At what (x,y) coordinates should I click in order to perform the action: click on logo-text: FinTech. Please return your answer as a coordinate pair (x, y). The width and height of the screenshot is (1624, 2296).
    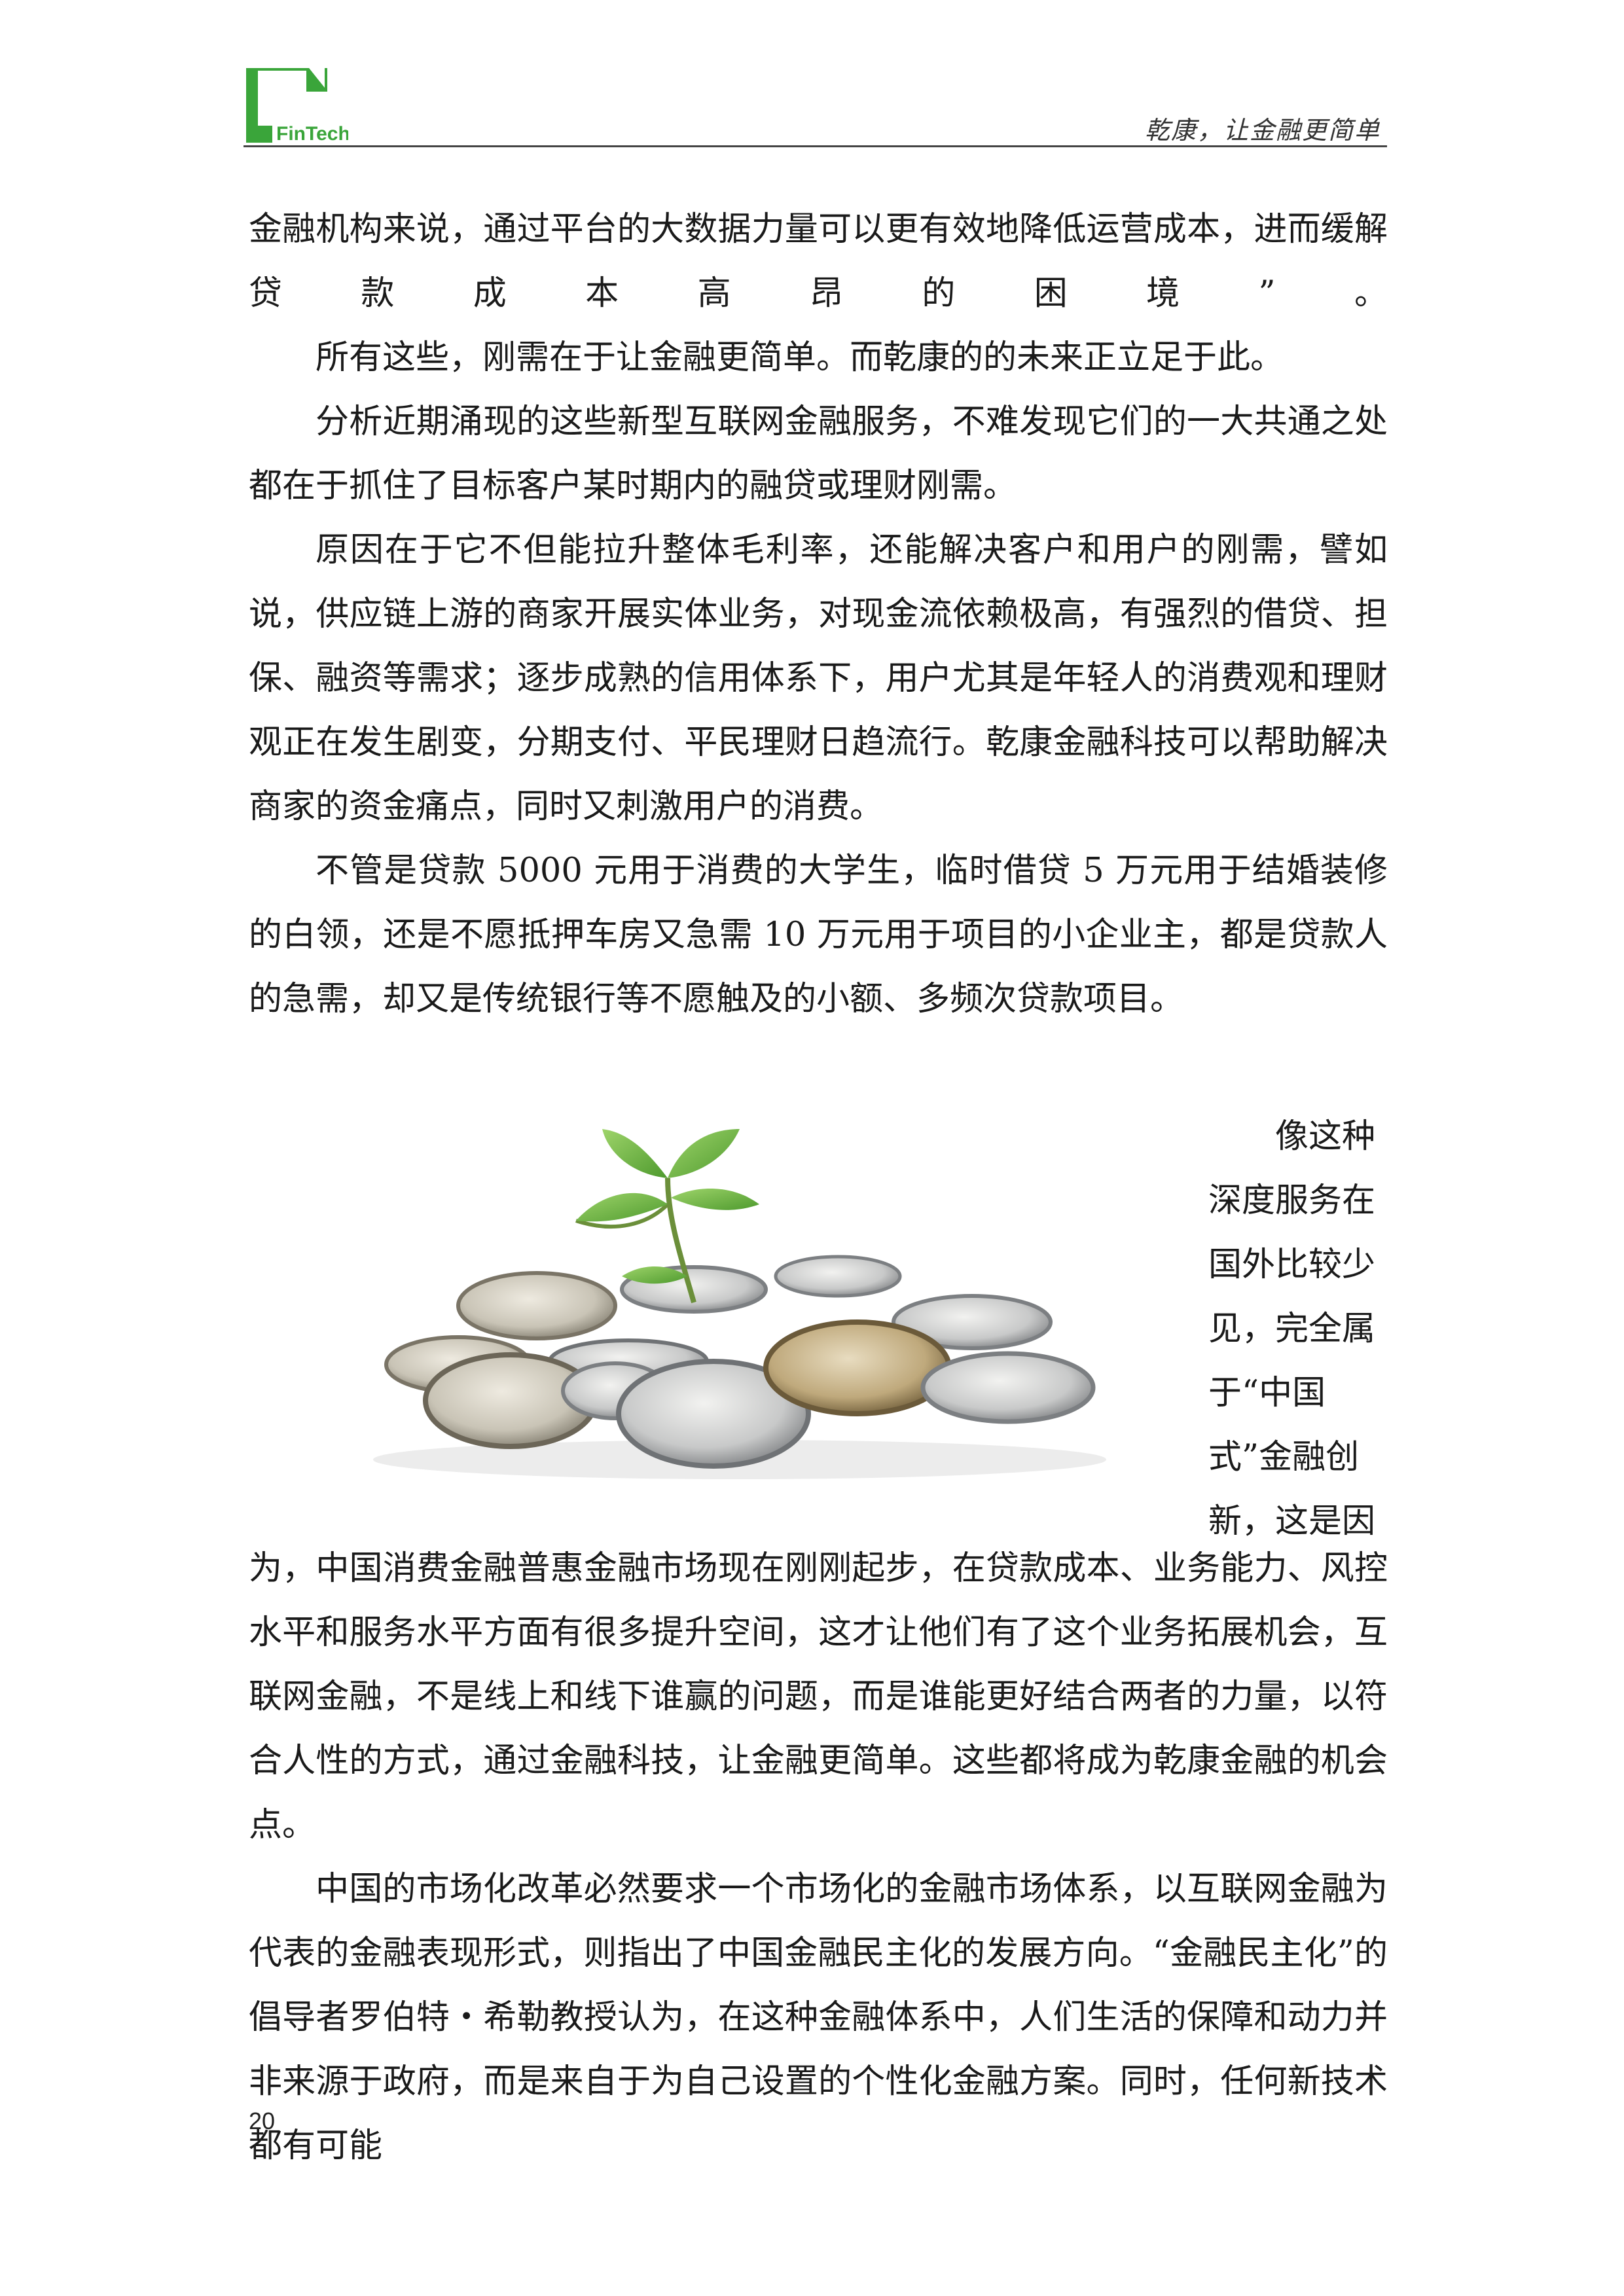
    Looking at the image, I should click on (312, 134).